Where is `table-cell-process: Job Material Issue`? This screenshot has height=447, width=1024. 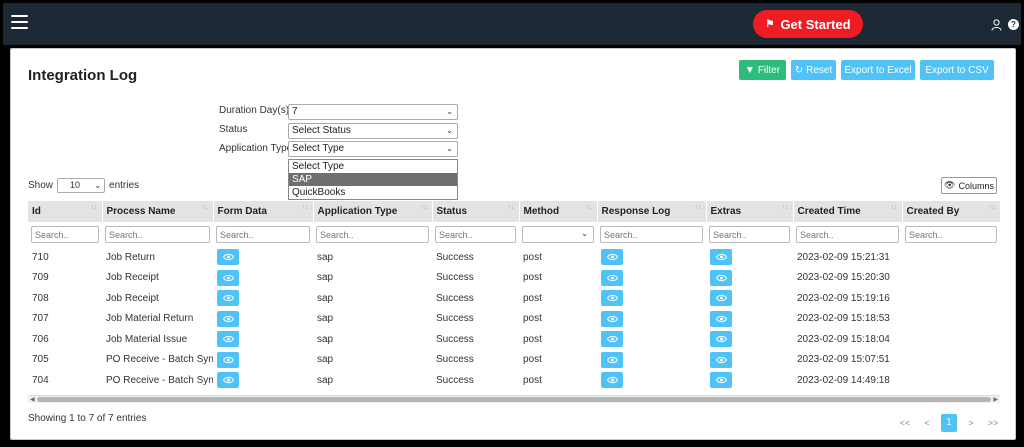
table-cell-process: Job Material Issue is located at coordinates (147, 339).